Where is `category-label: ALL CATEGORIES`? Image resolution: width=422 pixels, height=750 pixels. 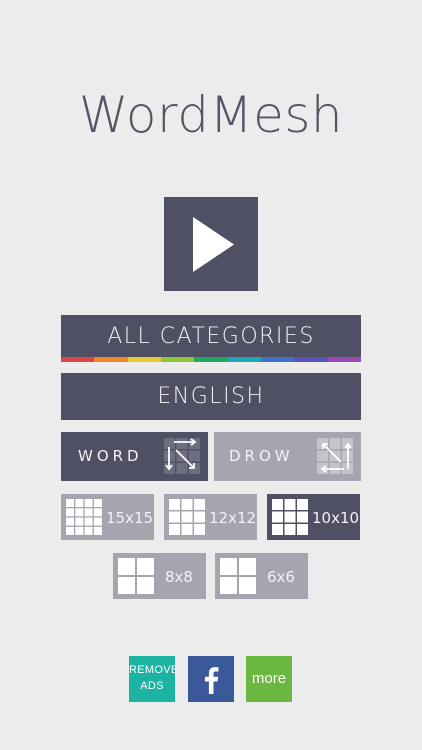 category-label: ALL CATEGORIES is located at coordinates (211, 336).